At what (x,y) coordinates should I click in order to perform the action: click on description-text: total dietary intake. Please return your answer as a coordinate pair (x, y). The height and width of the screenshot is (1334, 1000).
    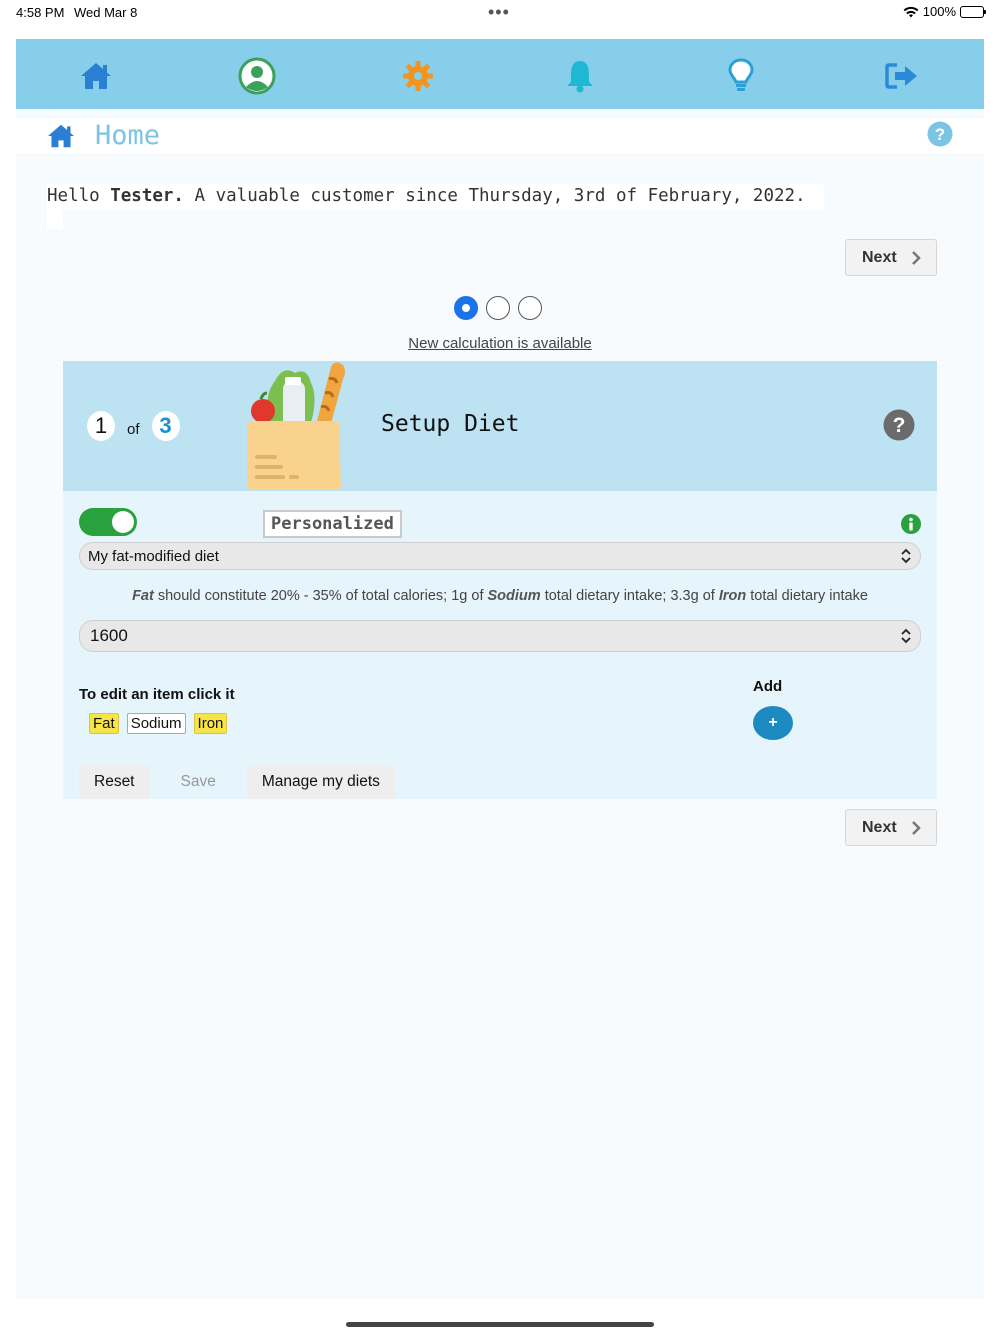
    Looking at the image, I should click on (807, 596).